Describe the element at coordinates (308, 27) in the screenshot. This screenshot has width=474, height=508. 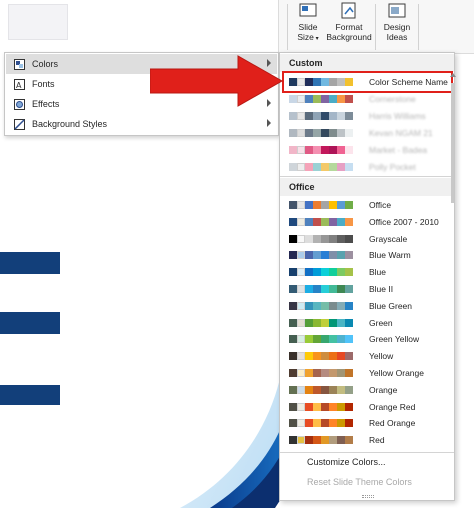
I see `slide-size-label-1: Slide` at that location.